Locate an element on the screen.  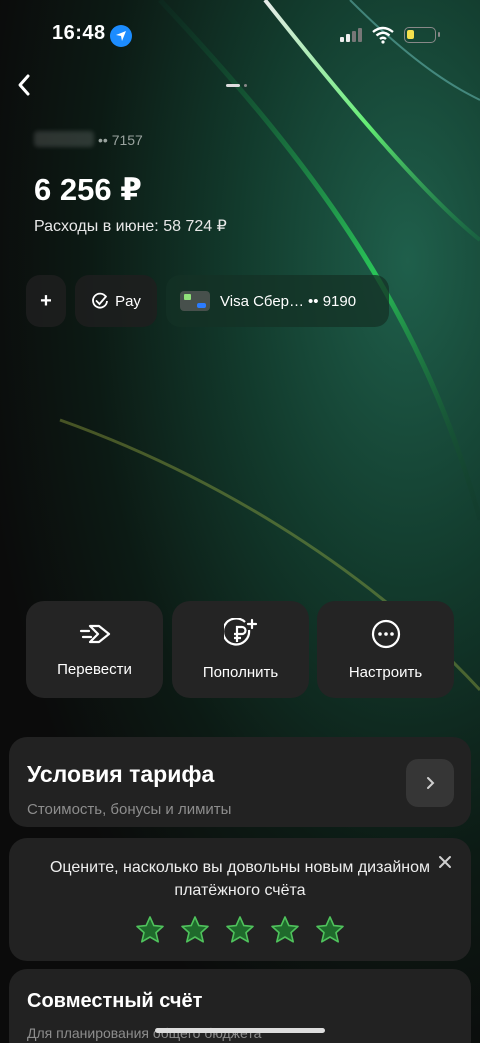
signal-icon is located at coordinates (351, 35).